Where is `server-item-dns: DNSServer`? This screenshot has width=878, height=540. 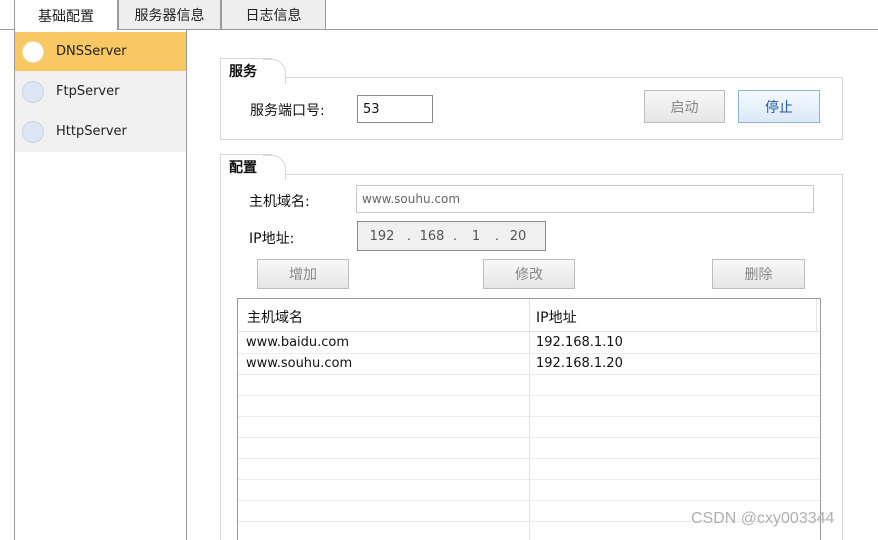 server-item-dns: DNSServer is located at coordinates (100, 51).